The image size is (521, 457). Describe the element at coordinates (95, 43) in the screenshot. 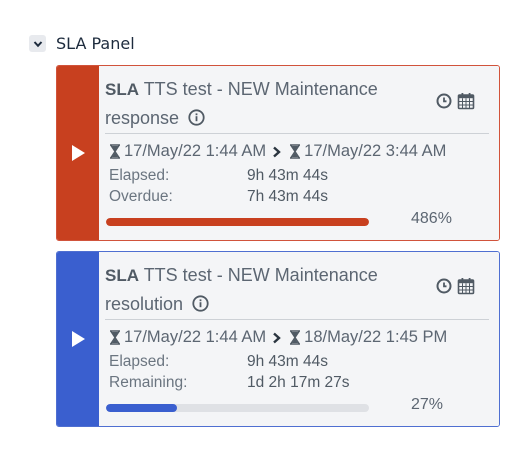

I see `panel-title: SLA Panel` at that location.